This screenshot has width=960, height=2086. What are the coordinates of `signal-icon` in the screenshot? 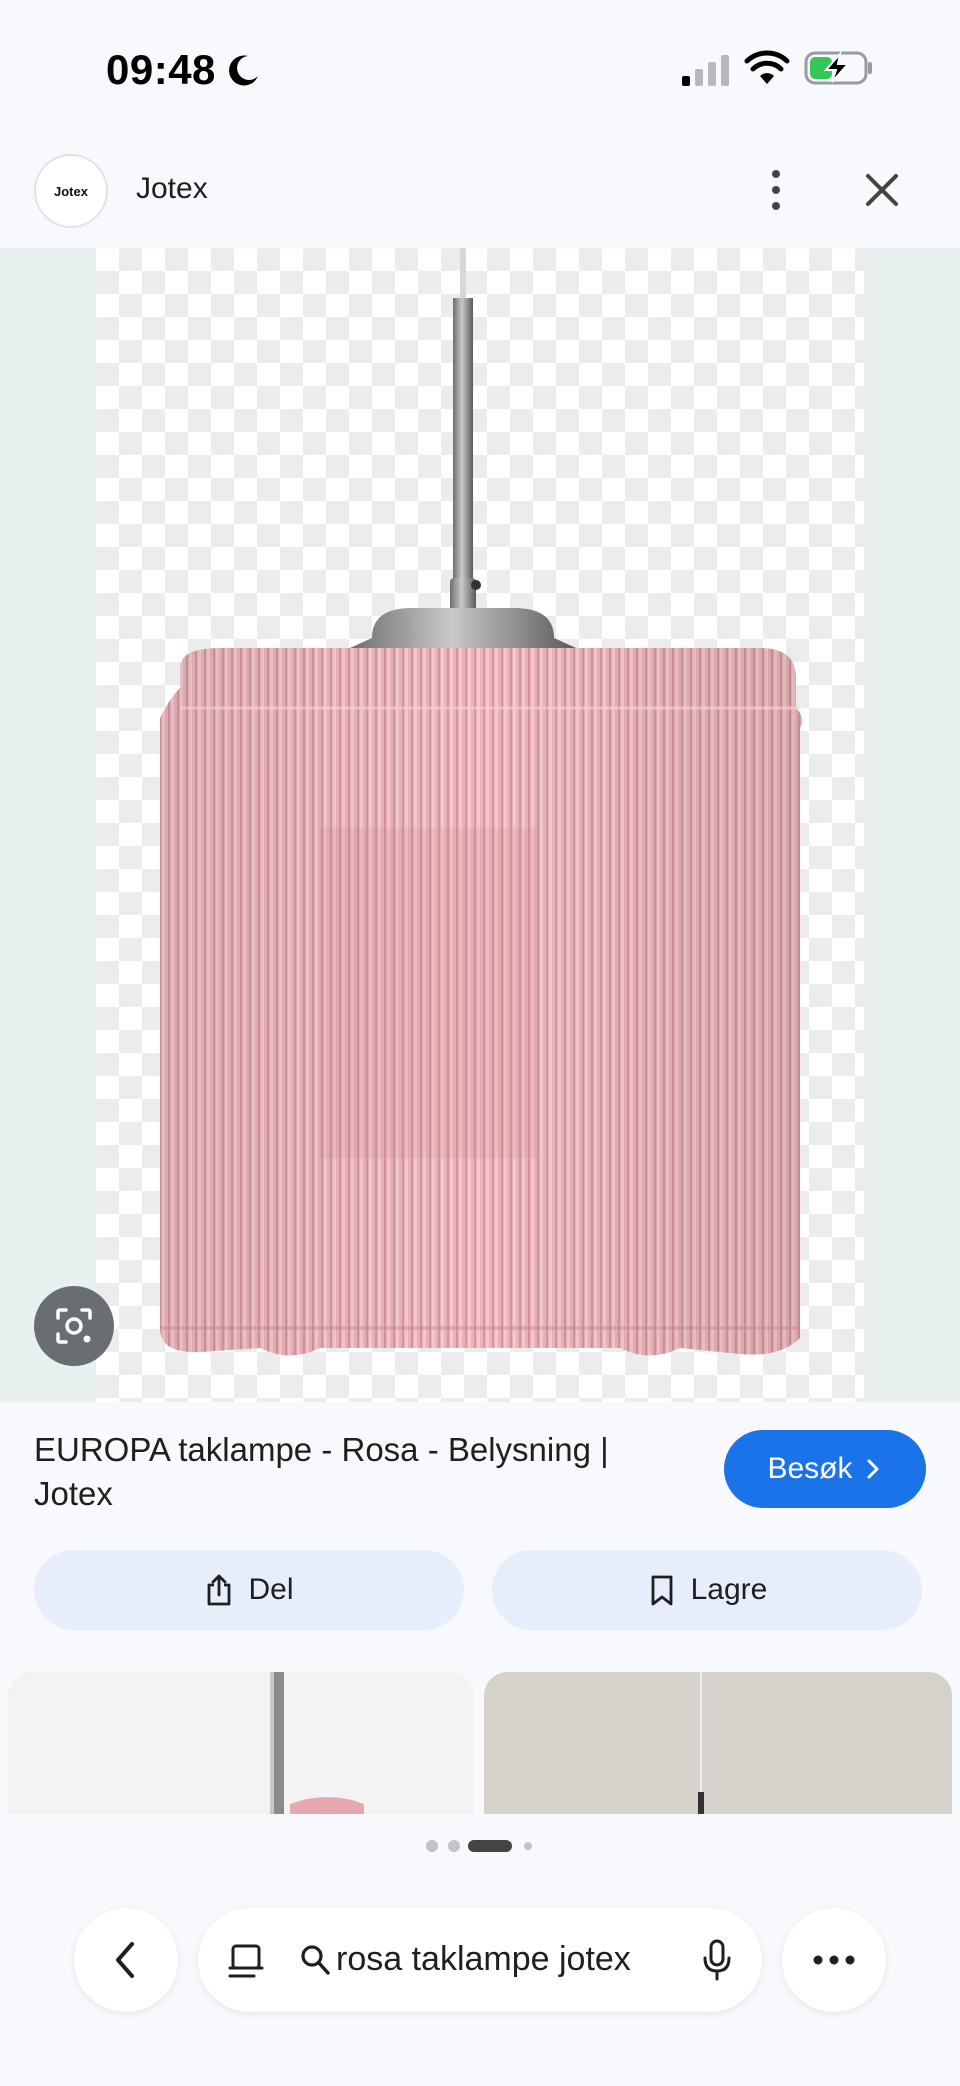 It's located at (705, 70).